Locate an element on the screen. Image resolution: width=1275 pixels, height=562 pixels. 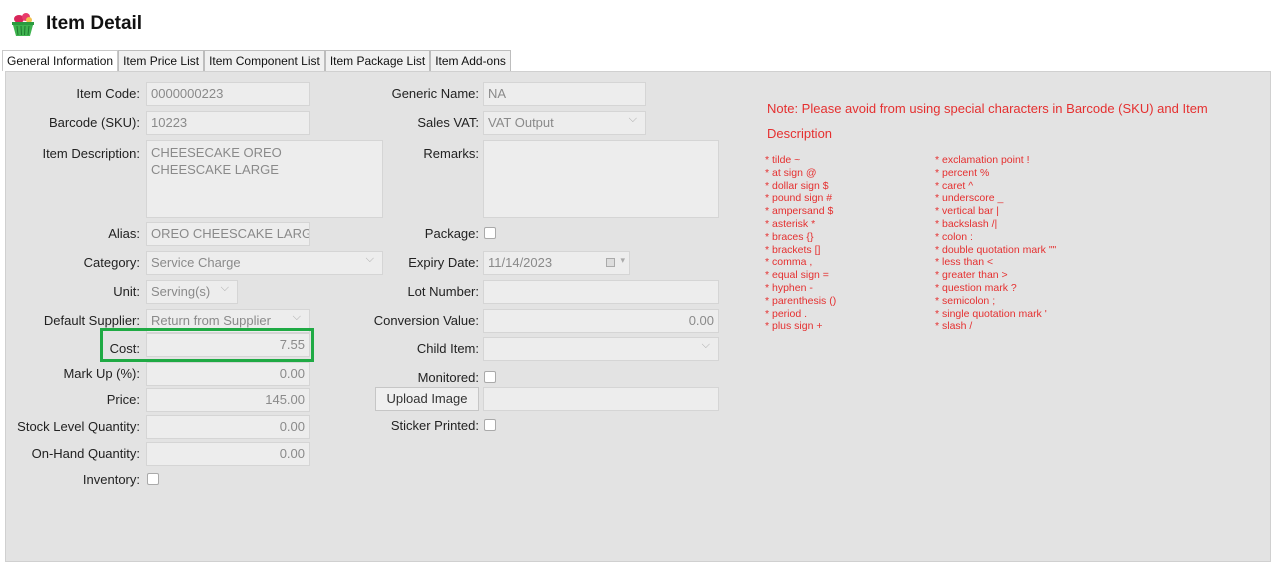
barcode-label: Barcode (SKU): is located at coordinates (94, 122).